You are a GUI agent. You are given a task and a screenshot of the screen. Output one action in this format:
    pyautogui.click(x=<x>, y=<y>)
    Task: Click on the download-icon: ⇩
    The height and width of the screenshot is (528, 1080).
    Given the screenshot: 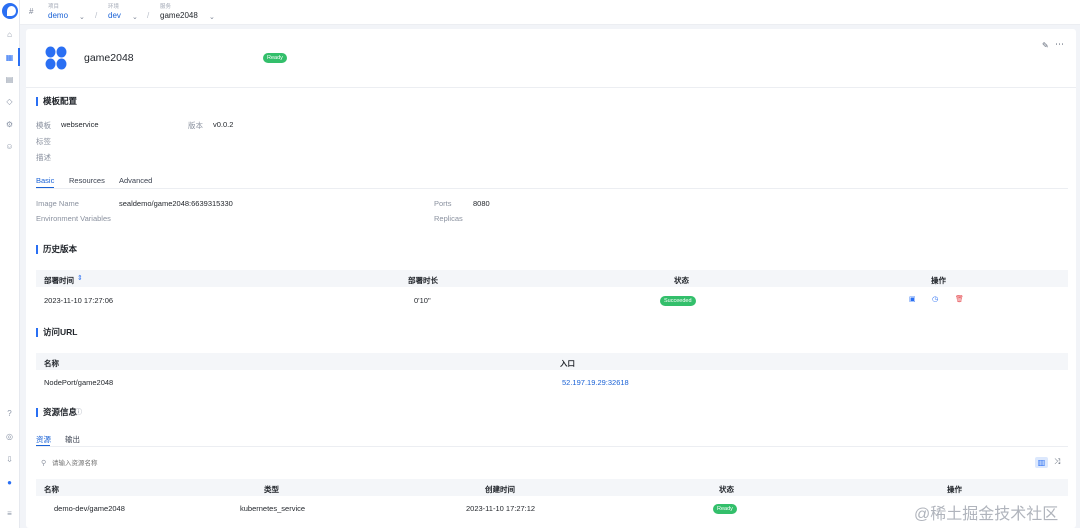 What is the action you would take?
    pyautogui.click(x=9, y=459)
    